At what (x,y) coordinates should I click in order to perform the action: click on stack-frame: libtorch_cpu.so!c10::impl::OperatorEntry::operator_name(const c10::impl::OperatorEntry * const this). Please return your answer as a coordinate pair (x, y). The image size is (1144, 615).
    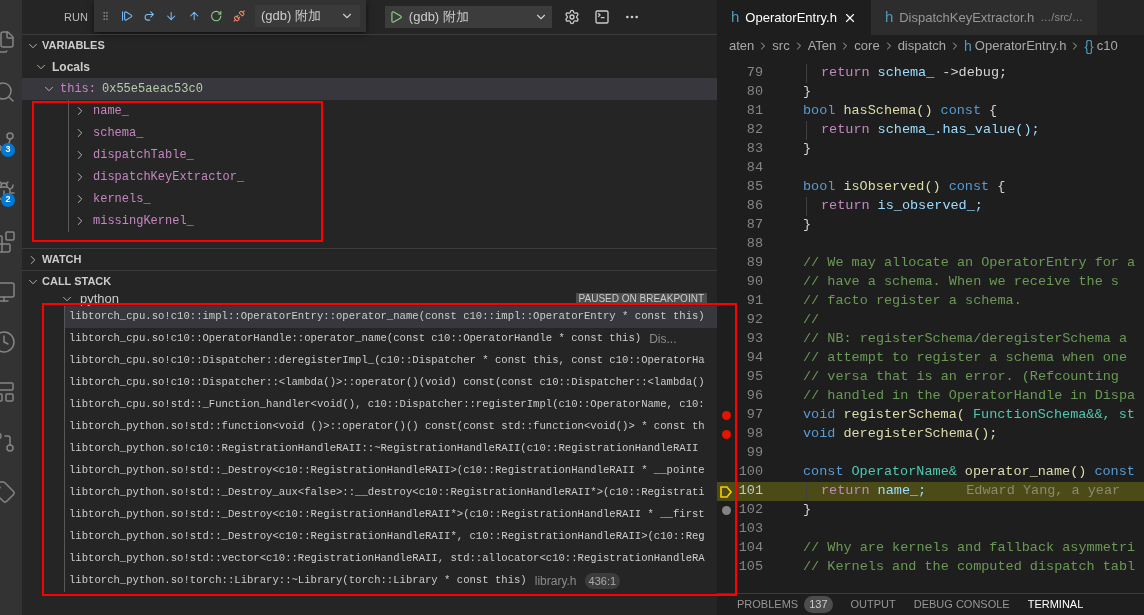
    Looking at the image, I should click on (390, 317).